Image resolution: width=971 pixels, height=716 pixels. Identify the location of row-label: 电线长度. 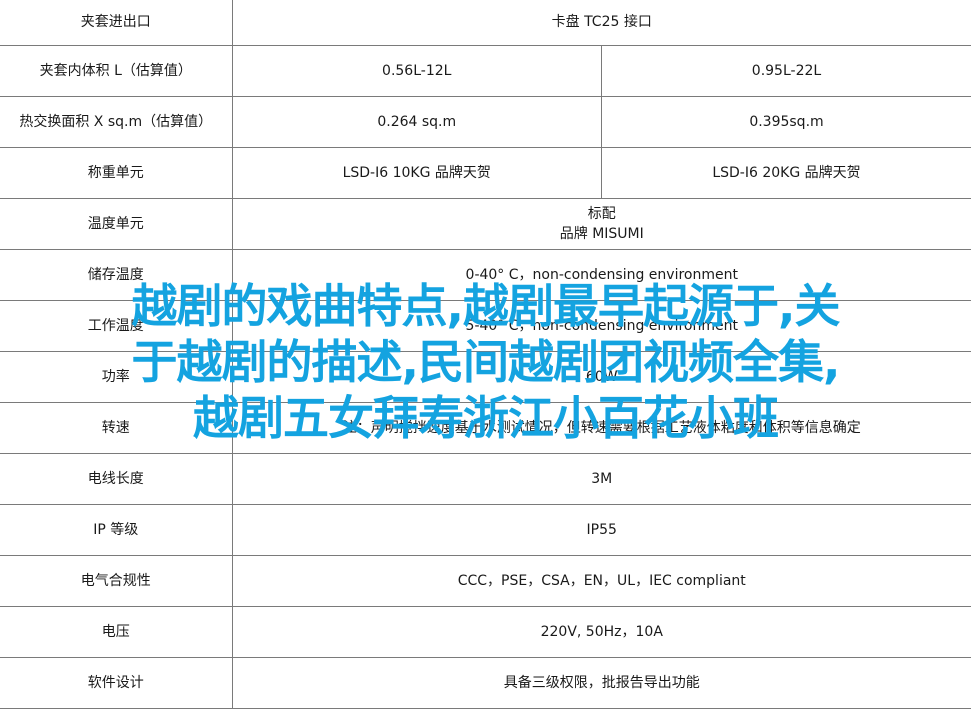
(116, 479).